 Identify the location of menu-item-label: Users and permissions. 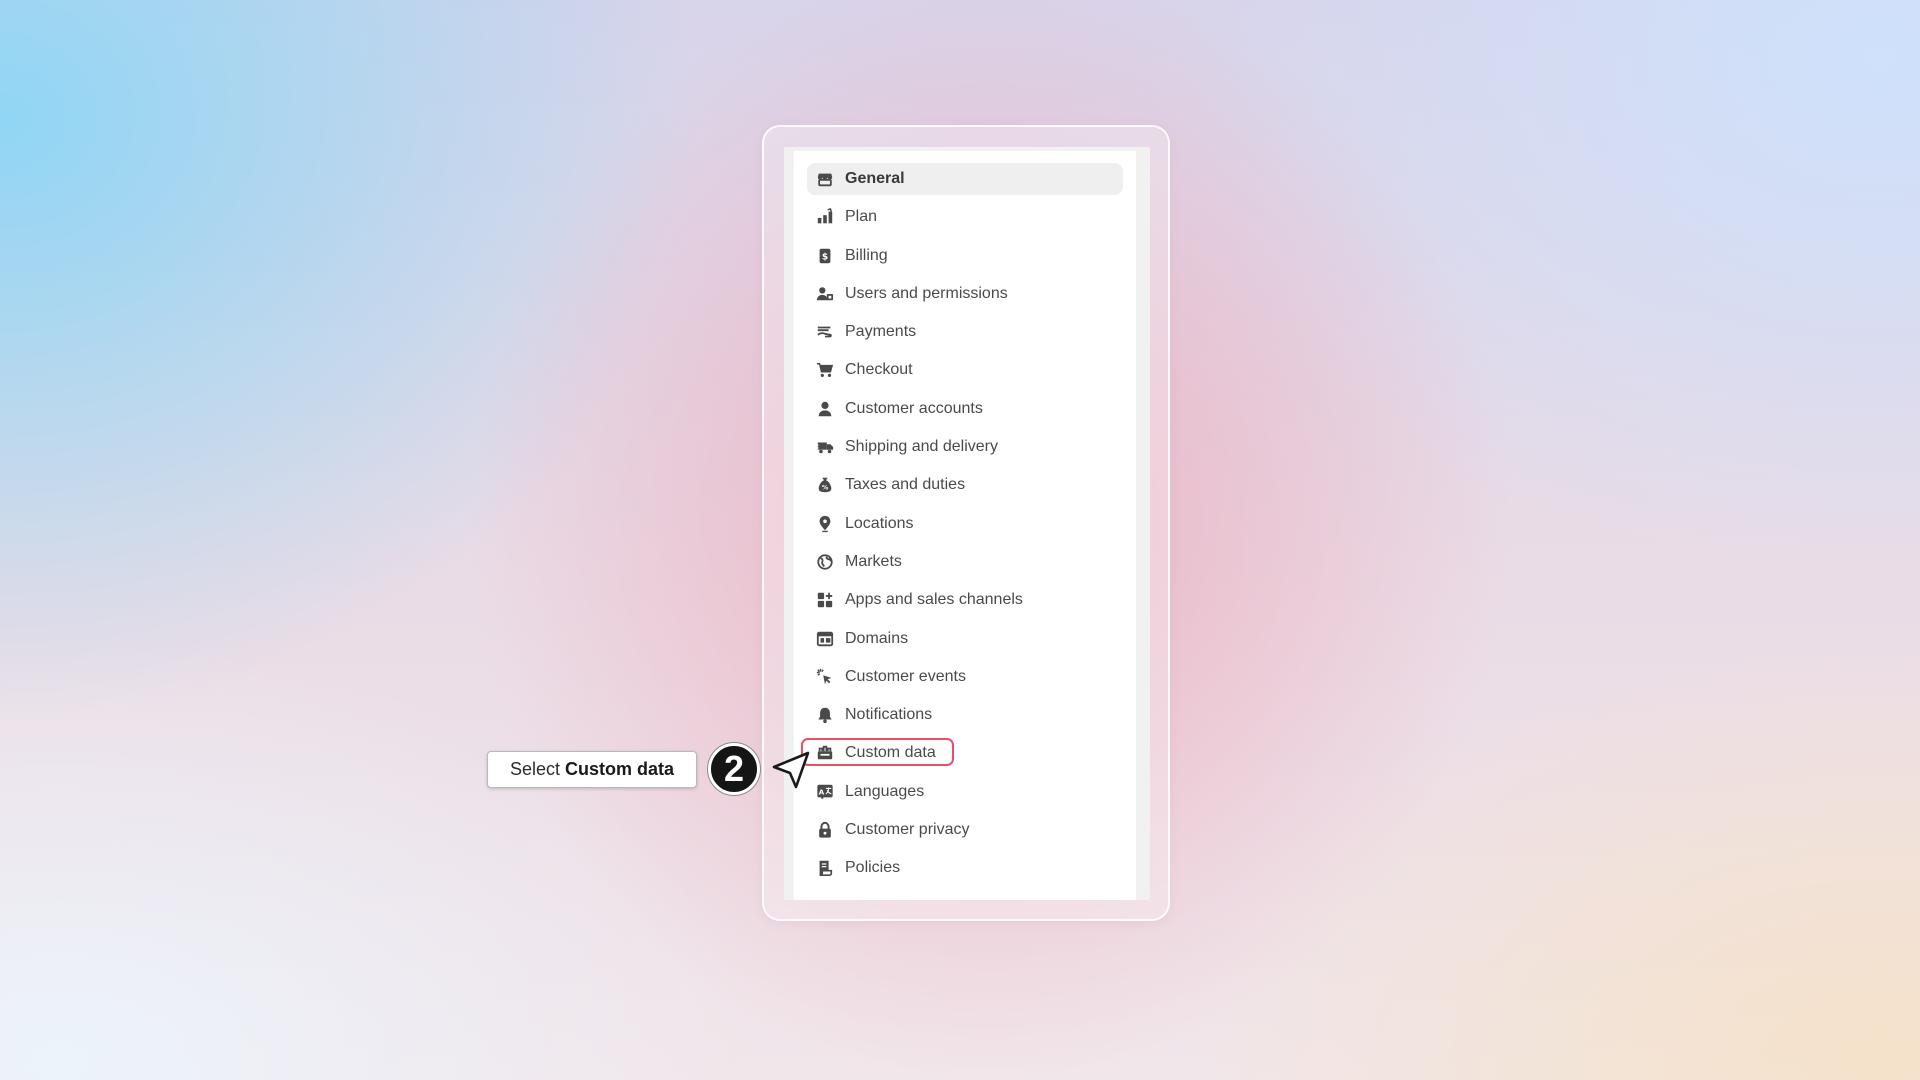
(926, 293).